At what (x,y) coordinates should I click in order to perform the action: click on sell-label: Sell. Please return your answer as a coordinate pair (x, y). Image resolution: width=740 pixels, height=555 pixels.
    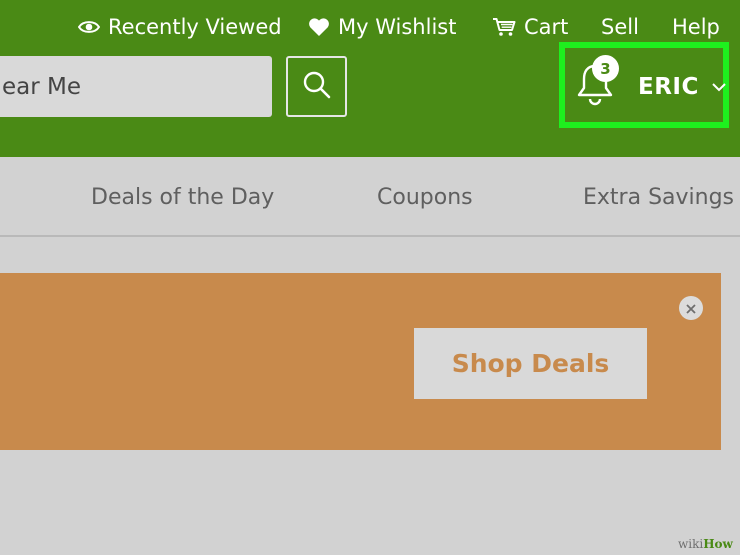
    Looking at the image, I should click on (620, 27).